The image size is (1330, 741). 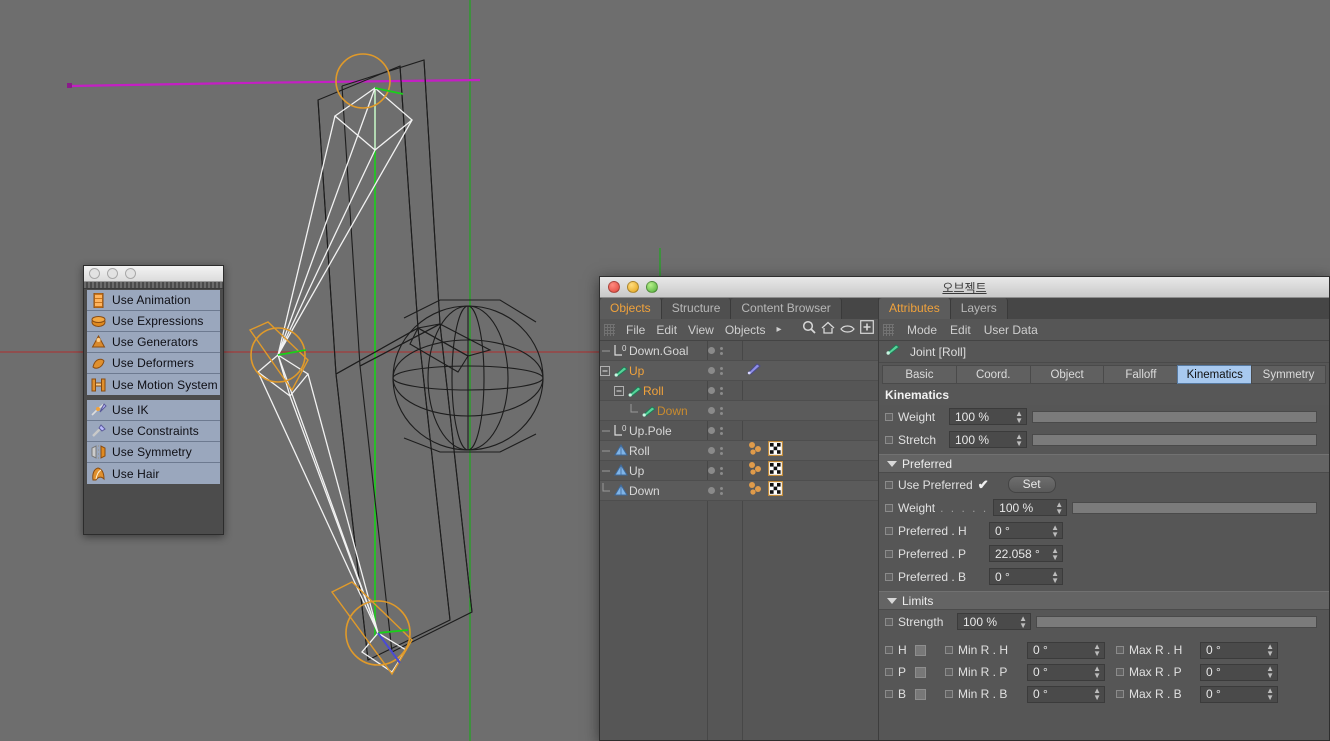 I want to click on group-limits: Limits, so click(x=1104, y=600).